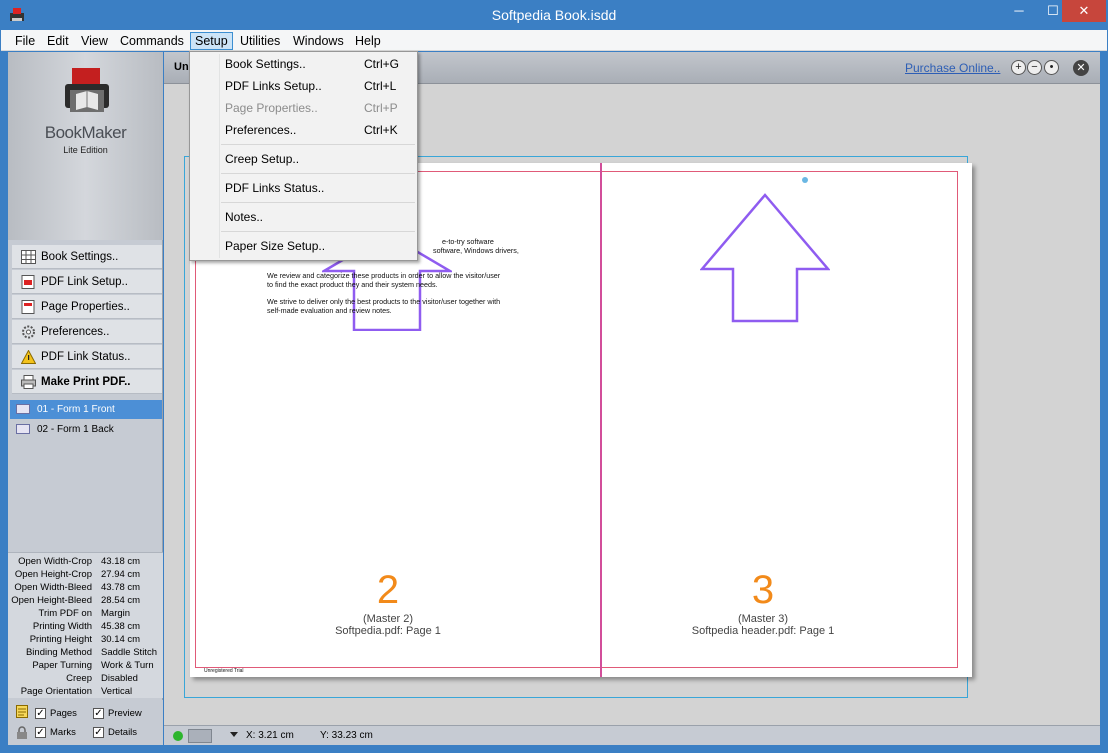 The width and height of the screenshot is (1108, 753). What do you see at coordinates (85, 600) in the screenshot?
I see `info-row: Open Height-Bleed 28.54 cm` at bounding box center [85, 600].